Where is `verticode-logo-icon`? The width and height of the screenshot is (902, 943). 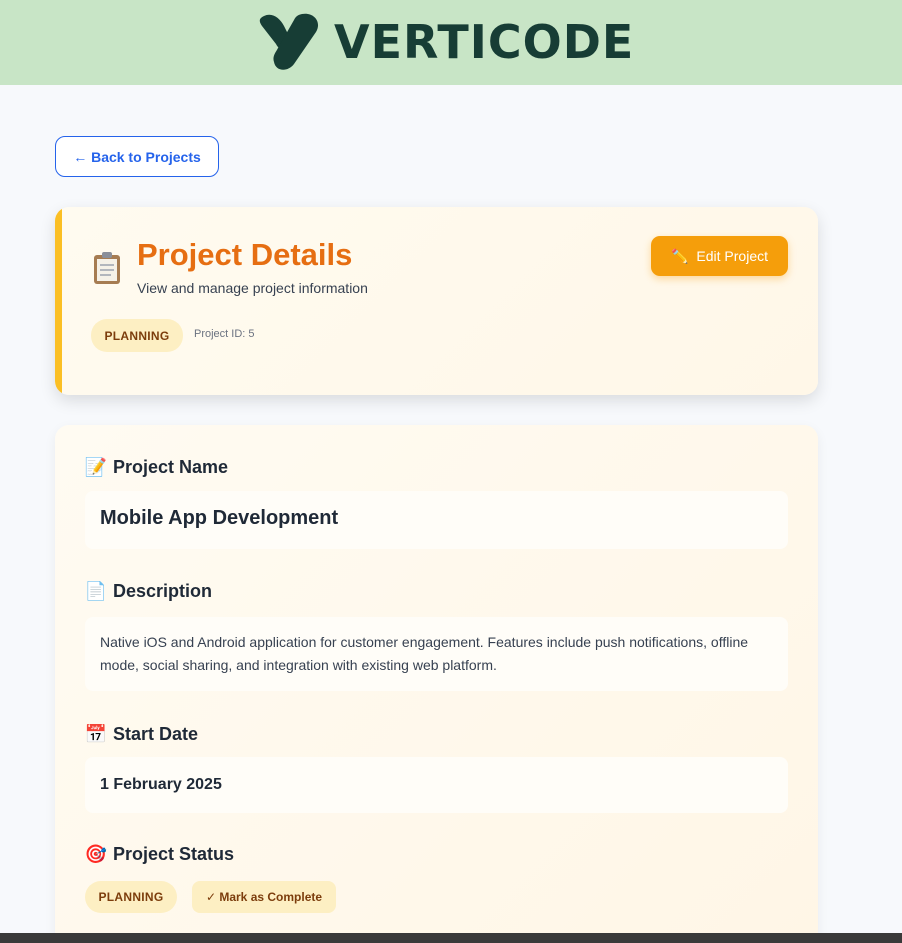
verticode-logo-icon is located at coordinates (289, 41).